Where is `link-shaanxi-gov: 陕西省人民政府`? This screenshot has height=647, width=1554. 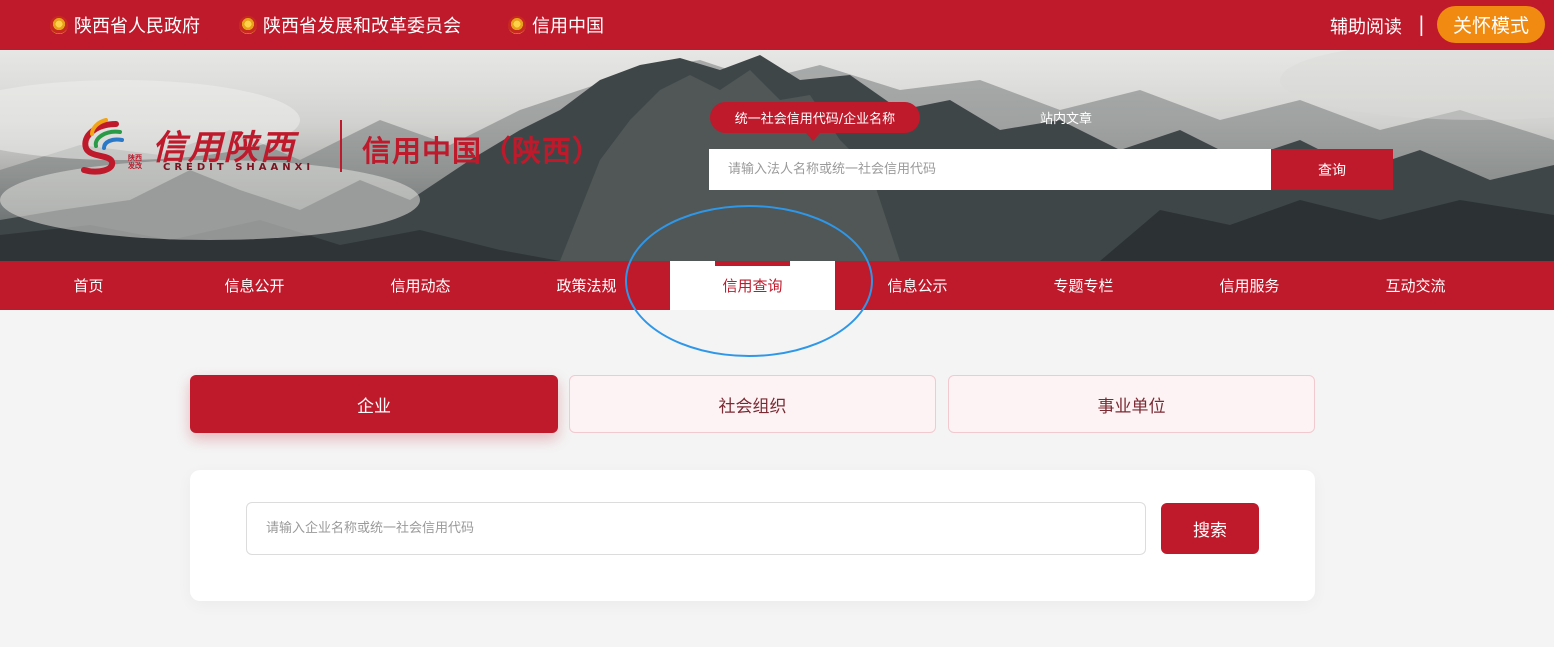 link-shaanxi-gov: 陕西省人民政府 is located at coordinates (125, 25).